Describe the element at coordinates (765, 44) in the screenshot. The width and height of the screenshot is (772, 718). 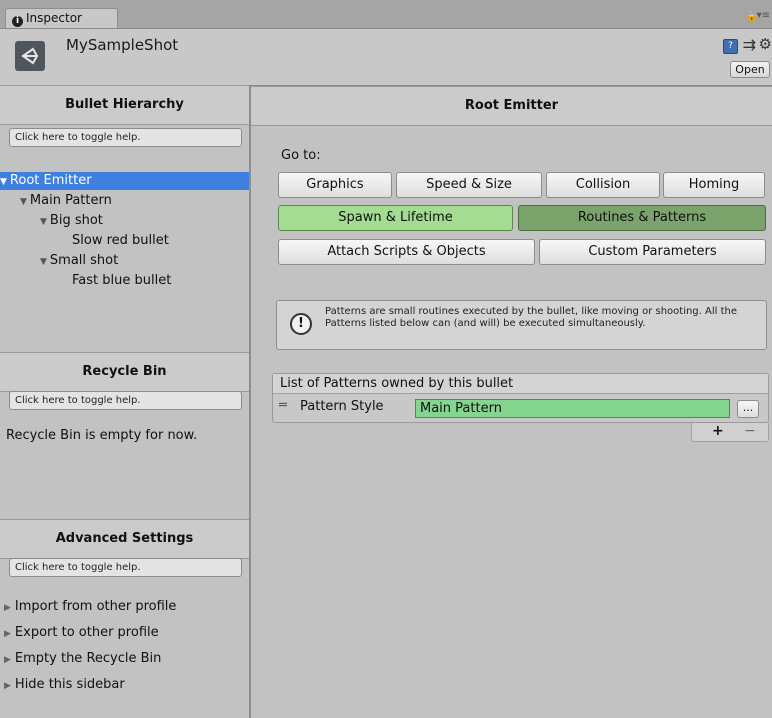
I see `gear-icon: ⚙` at that location.